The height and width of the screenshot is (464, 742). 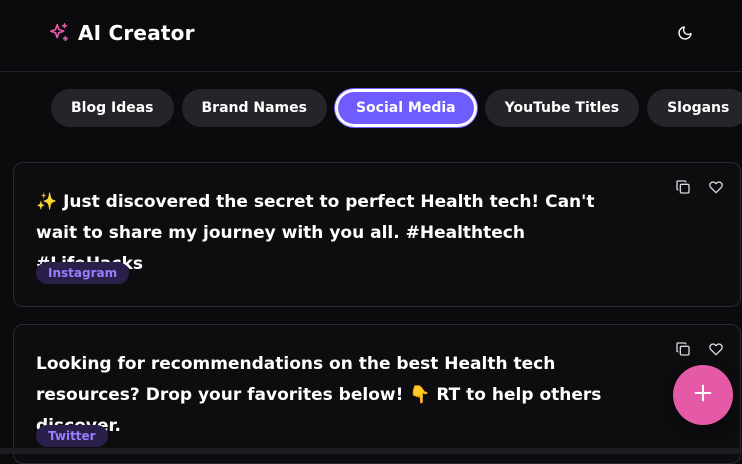 I want to click on moon-icon, so click(x=685, y=35).